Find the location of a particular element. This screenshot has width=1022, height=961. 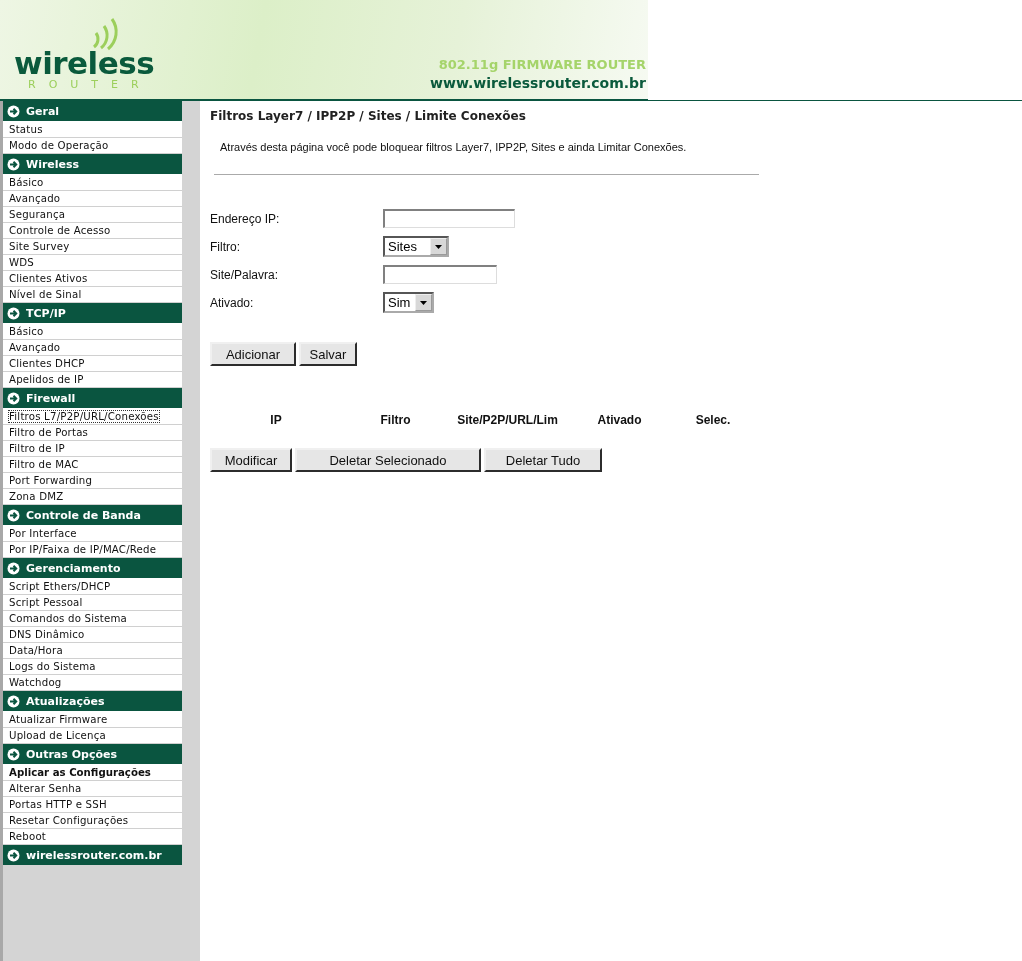

sidebar-item: Atualizar Firmware is located at coordinates (58, 719).